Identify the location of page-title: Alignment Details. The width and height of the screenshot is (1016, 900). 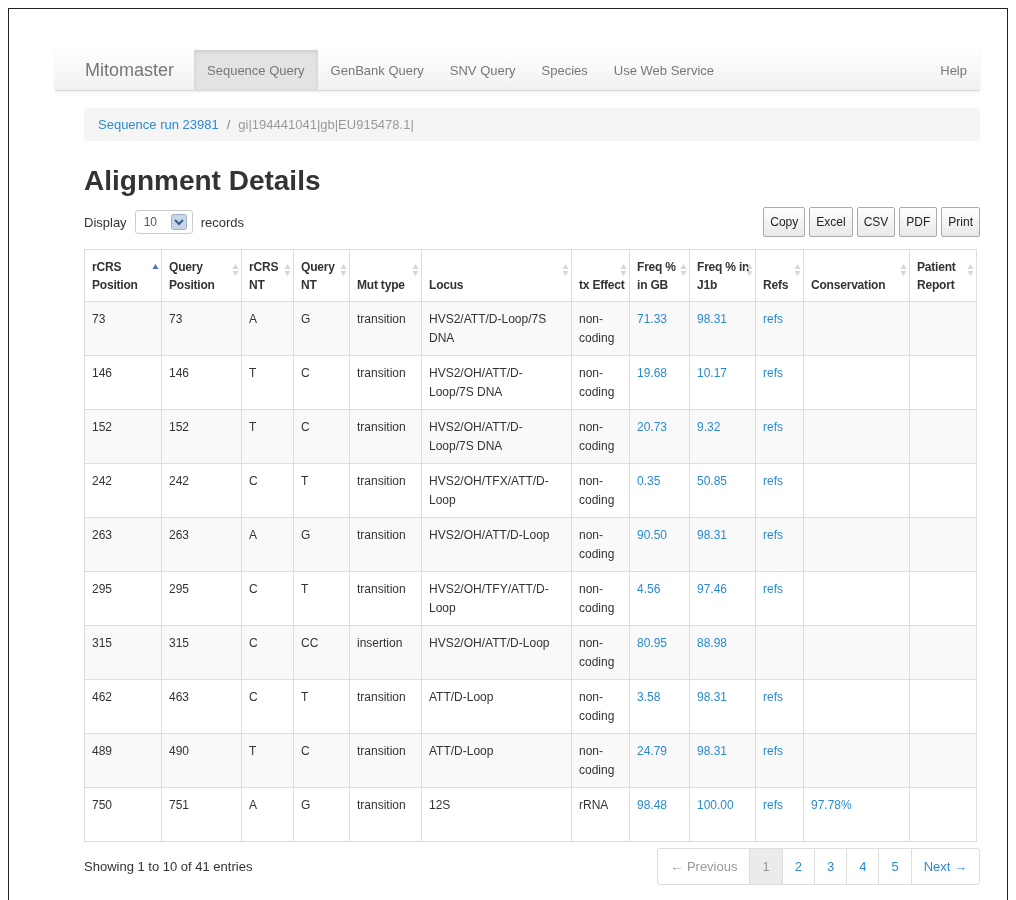
(203, 181).